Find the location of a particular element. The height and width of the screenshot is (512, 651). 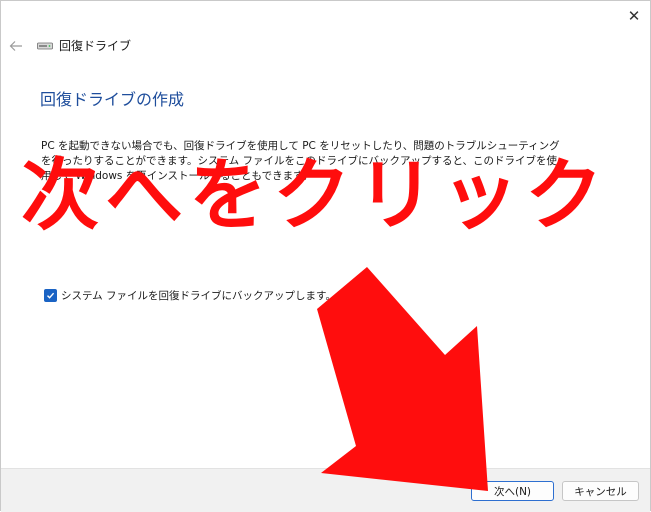

window-title: 回復ドライブ is located at coordinates (95, 46).